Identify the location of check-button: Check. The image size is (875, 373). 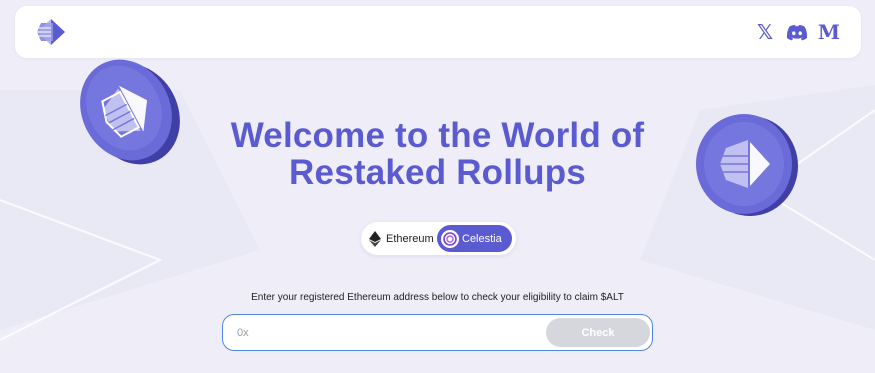
(598, 332).